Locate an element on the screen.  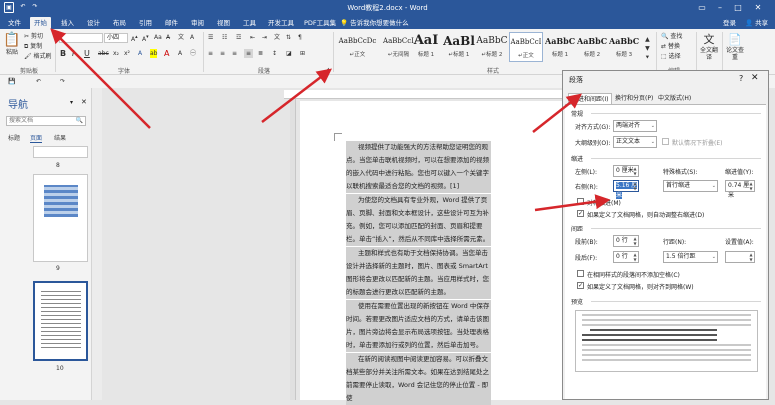
arrow-to-home-tab is located at coordinates (100, 78).